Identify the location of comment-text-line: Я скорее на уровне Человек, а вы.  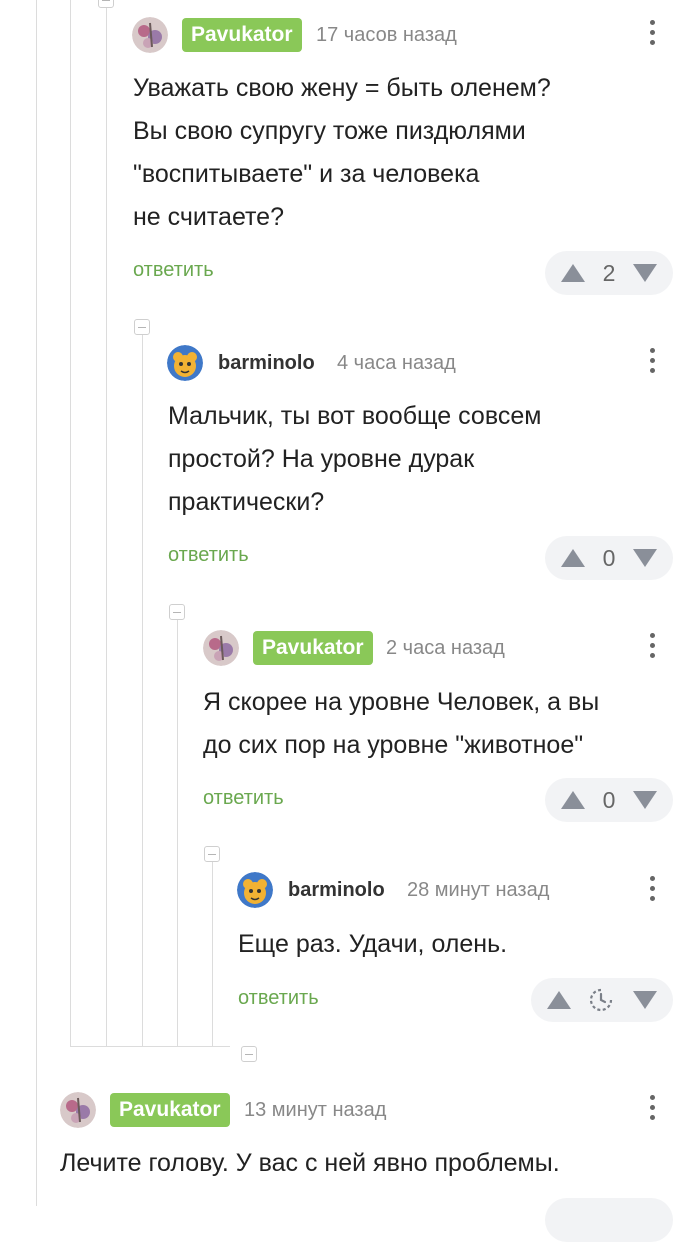
(401, 702).